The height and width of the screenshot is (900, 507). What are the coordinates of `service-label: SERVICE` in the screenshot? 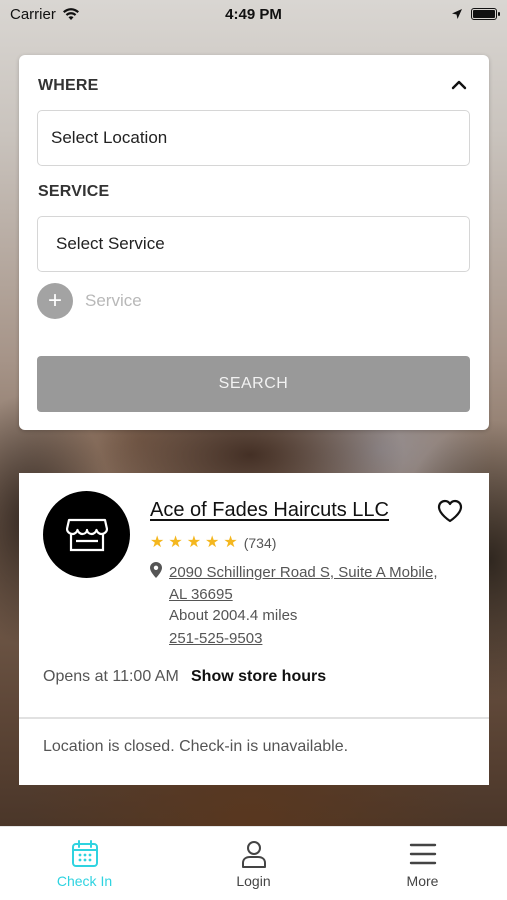 It's located at (74, 191).